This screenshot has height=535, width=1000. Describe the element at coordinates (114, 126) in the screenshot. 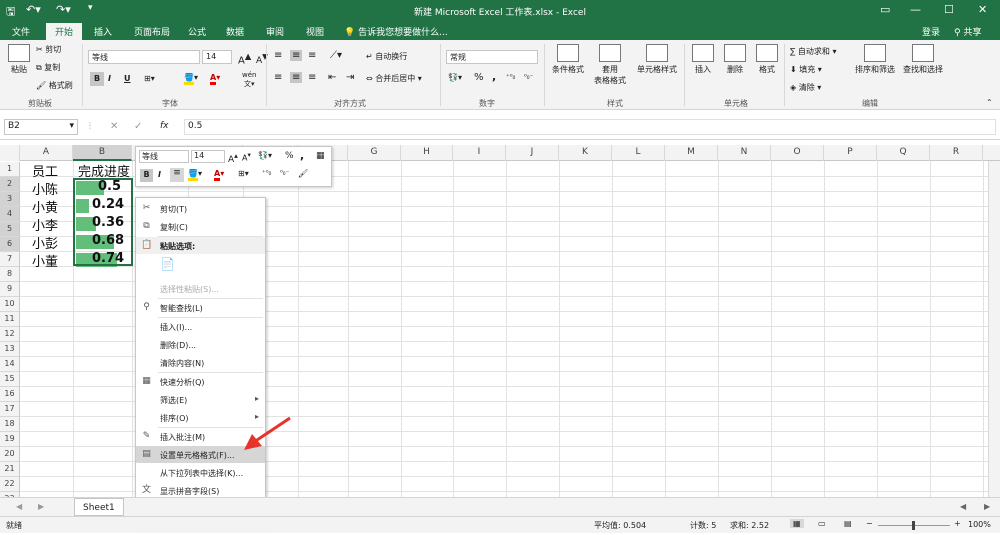

I see `cancel-icon: ✕` at that location.